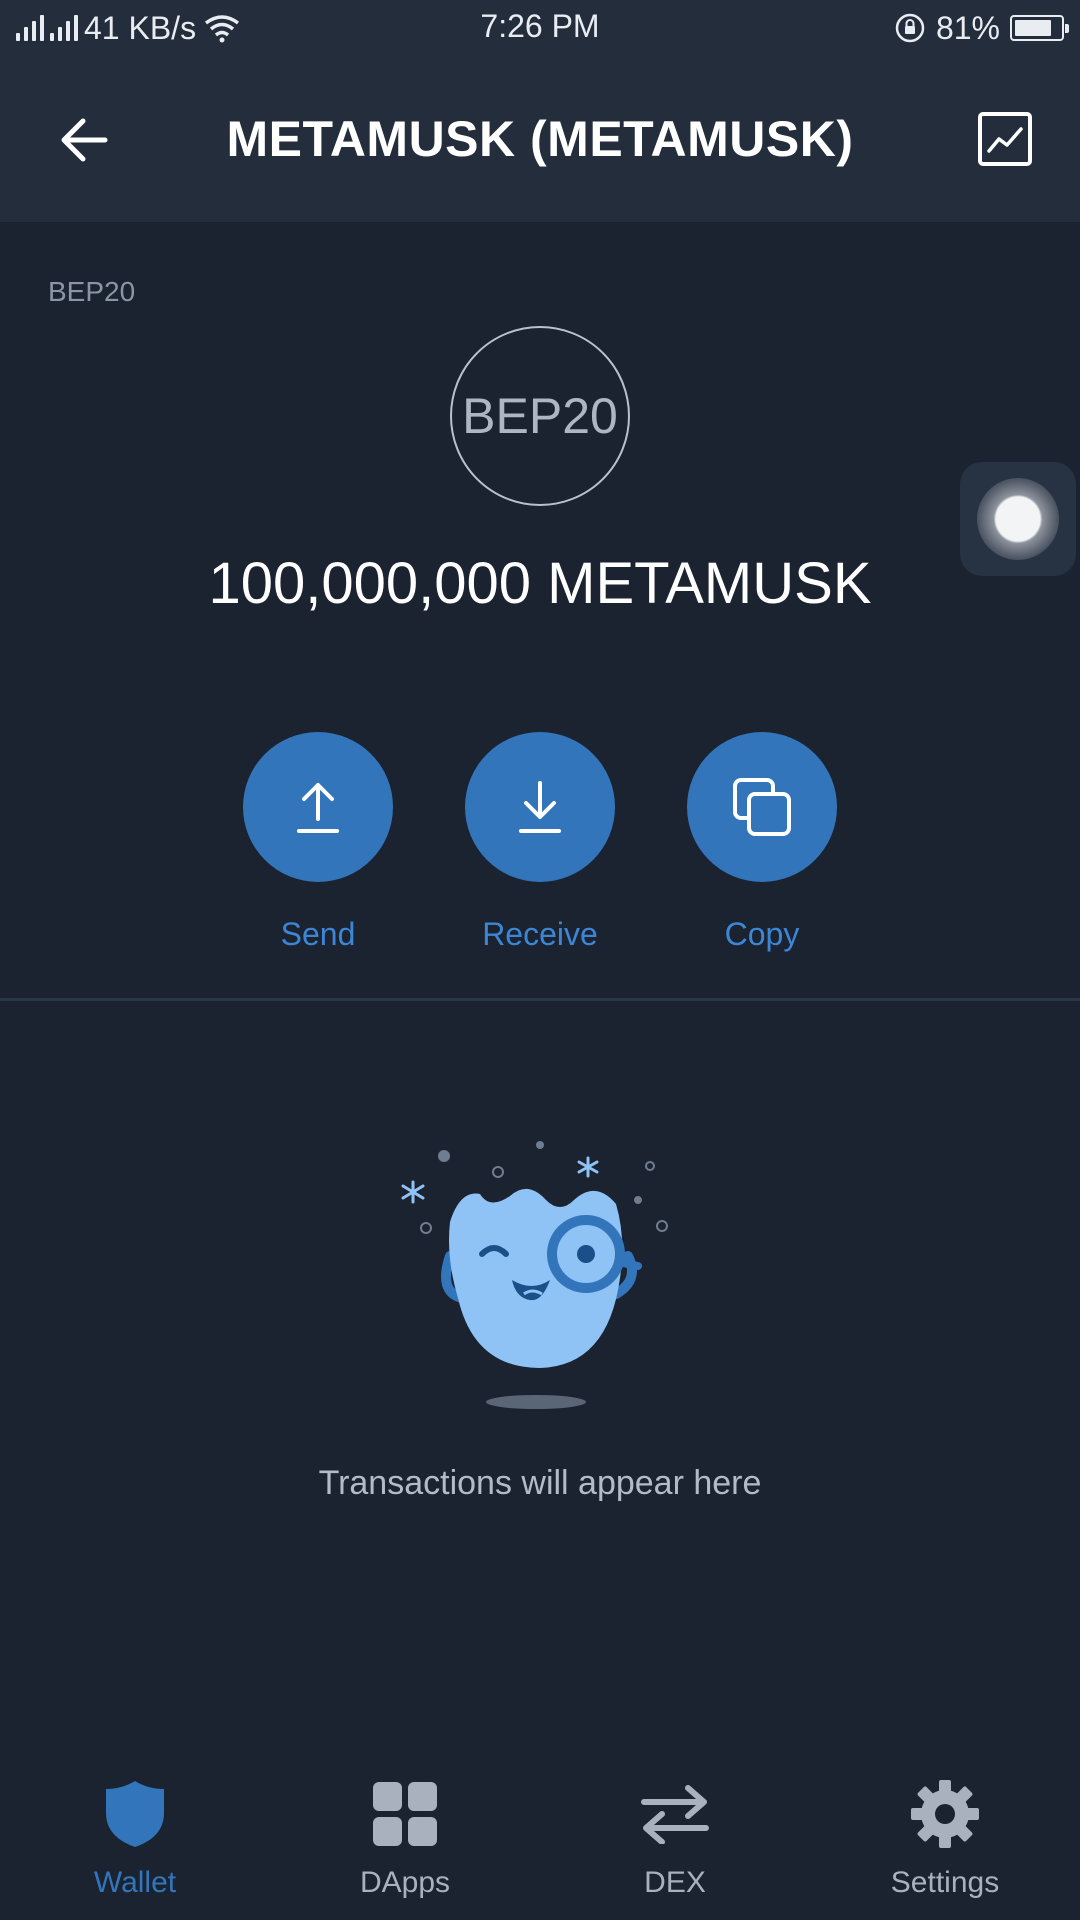  I want to click on copy-button: Copy, so click(762, 842).